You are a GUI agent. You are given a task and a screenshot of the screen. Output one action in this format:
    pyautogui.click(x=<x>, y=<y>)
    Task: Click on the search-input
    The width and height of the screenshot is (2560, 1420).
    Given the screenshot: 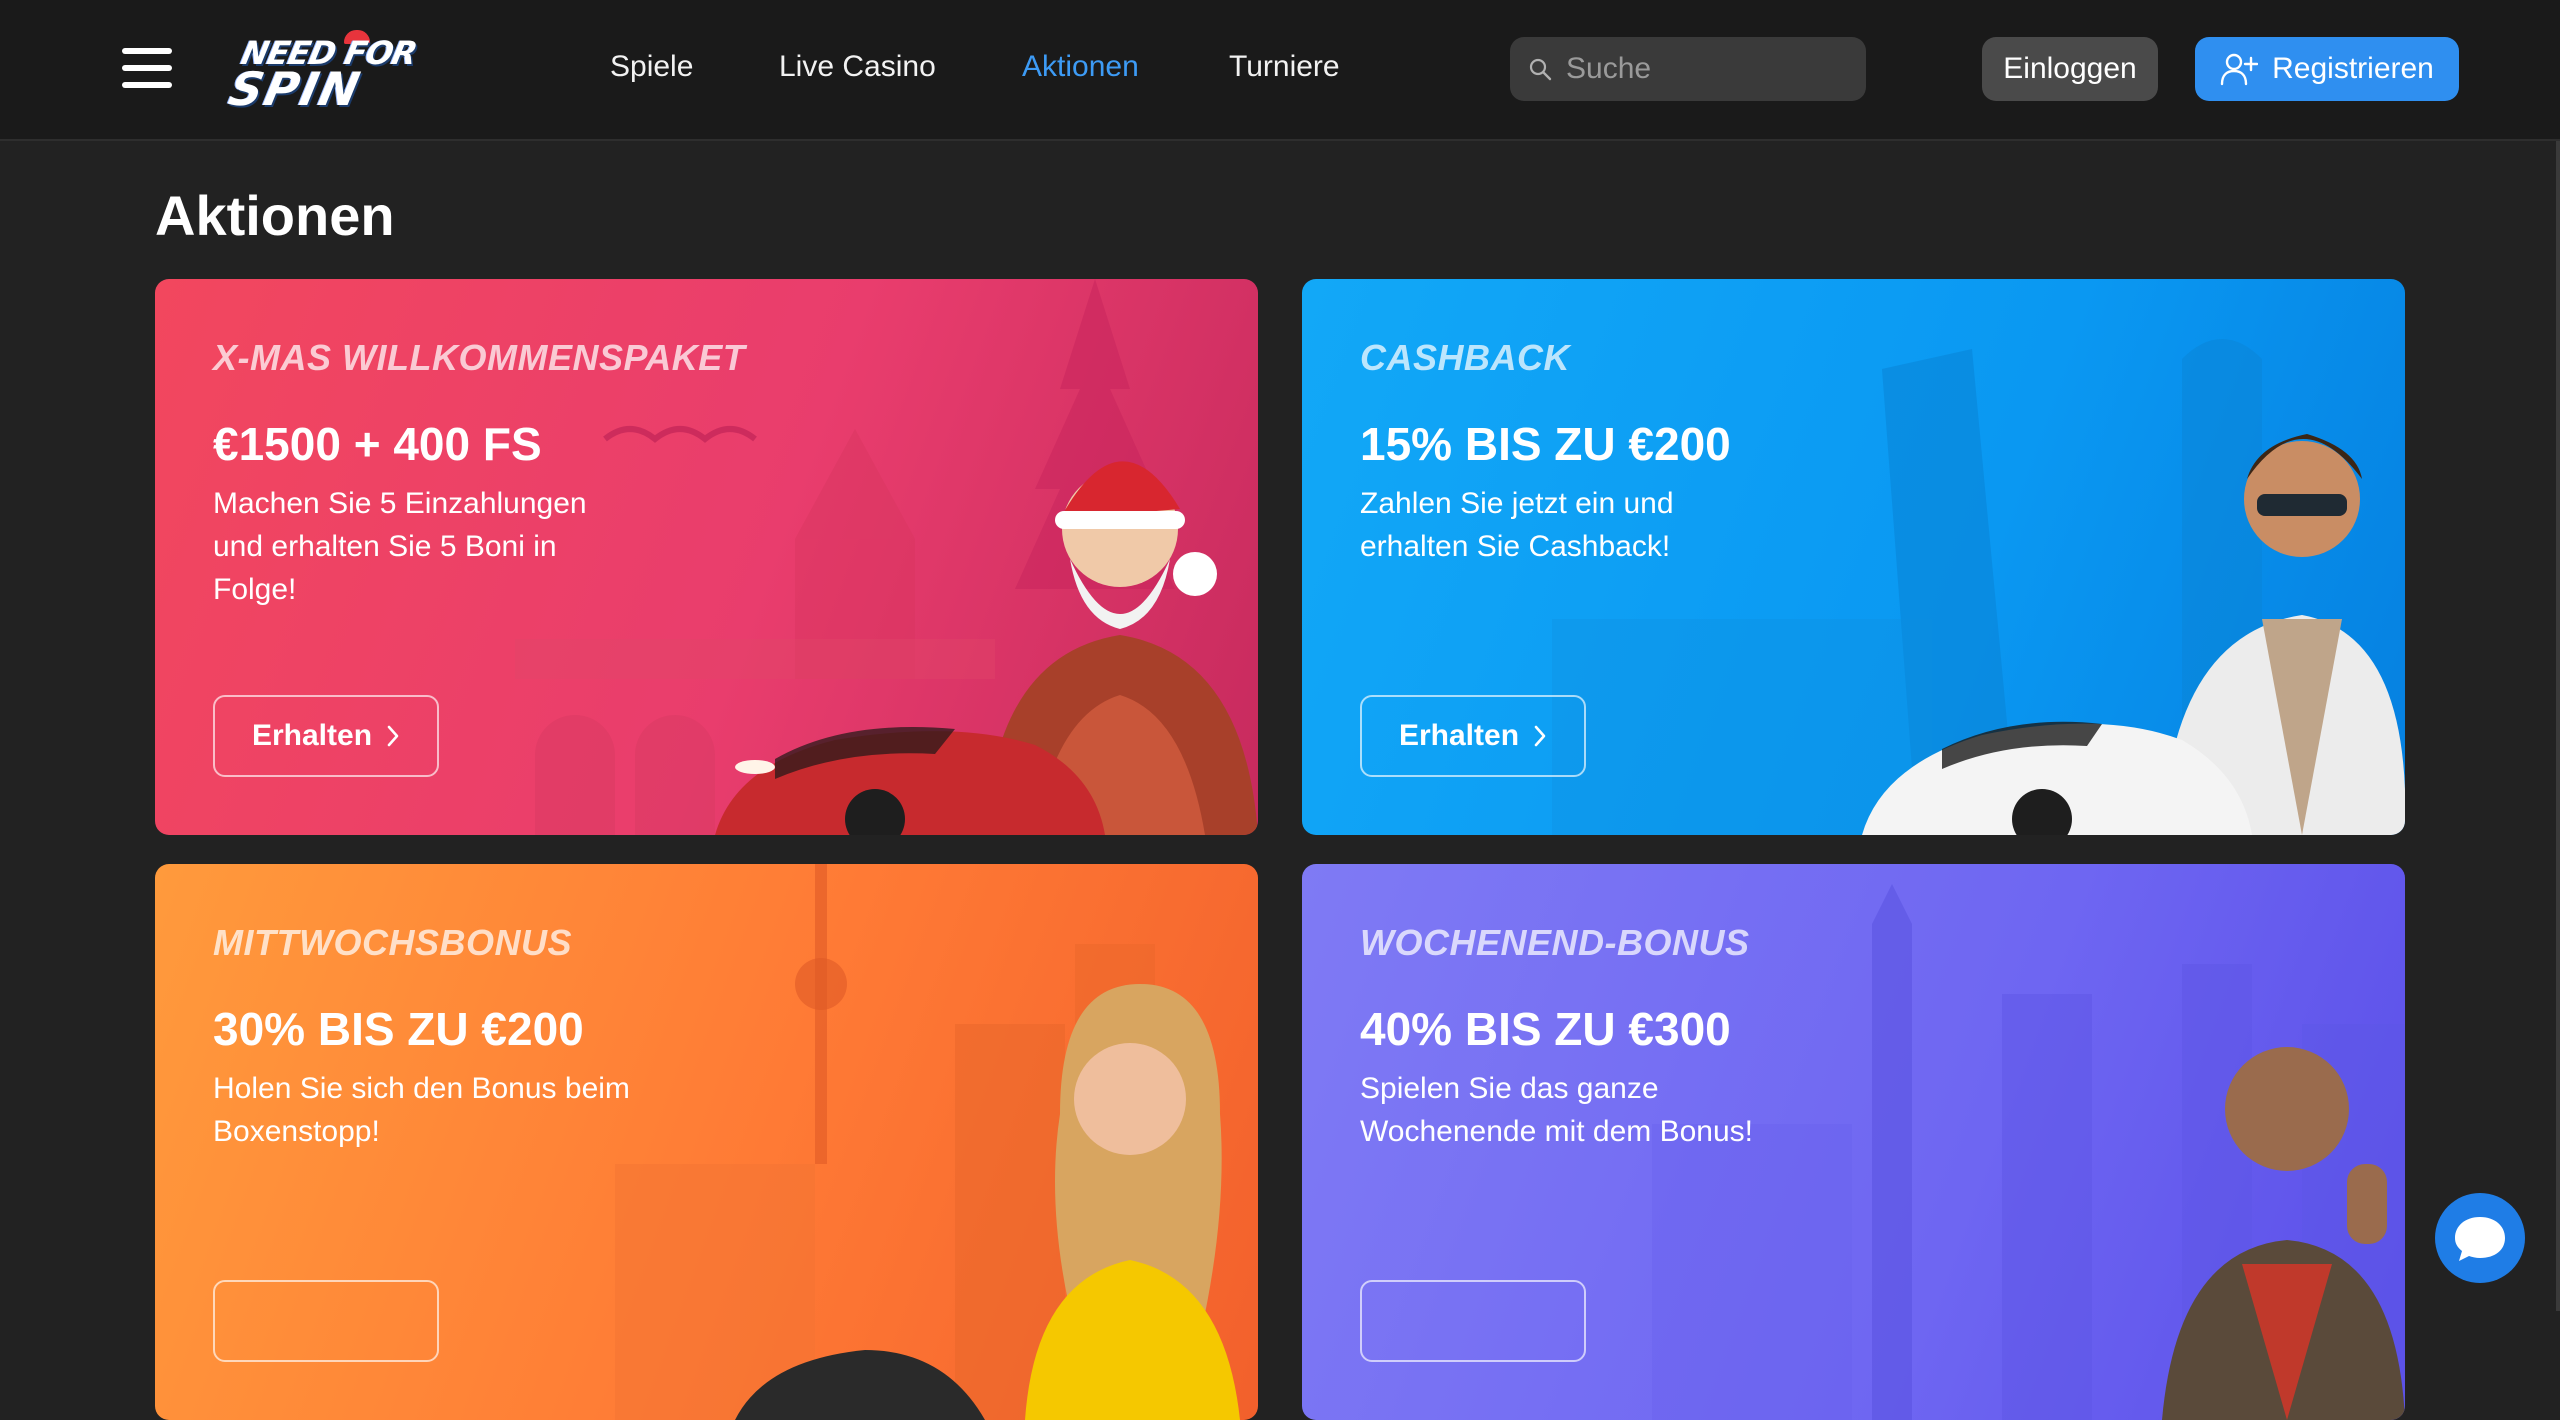 What is the action you would take?
    pyautogui.click(x=1711, y=69)
    